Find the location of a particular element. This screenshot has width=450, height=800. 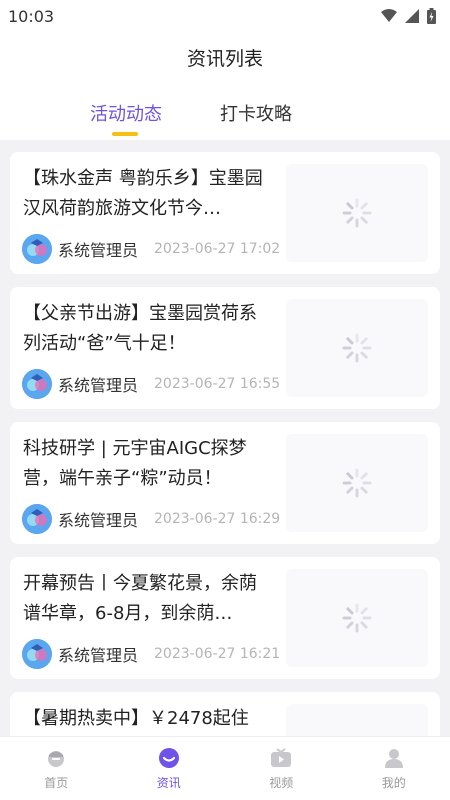

active-tab-indicator is located at coordinates (125, 134).